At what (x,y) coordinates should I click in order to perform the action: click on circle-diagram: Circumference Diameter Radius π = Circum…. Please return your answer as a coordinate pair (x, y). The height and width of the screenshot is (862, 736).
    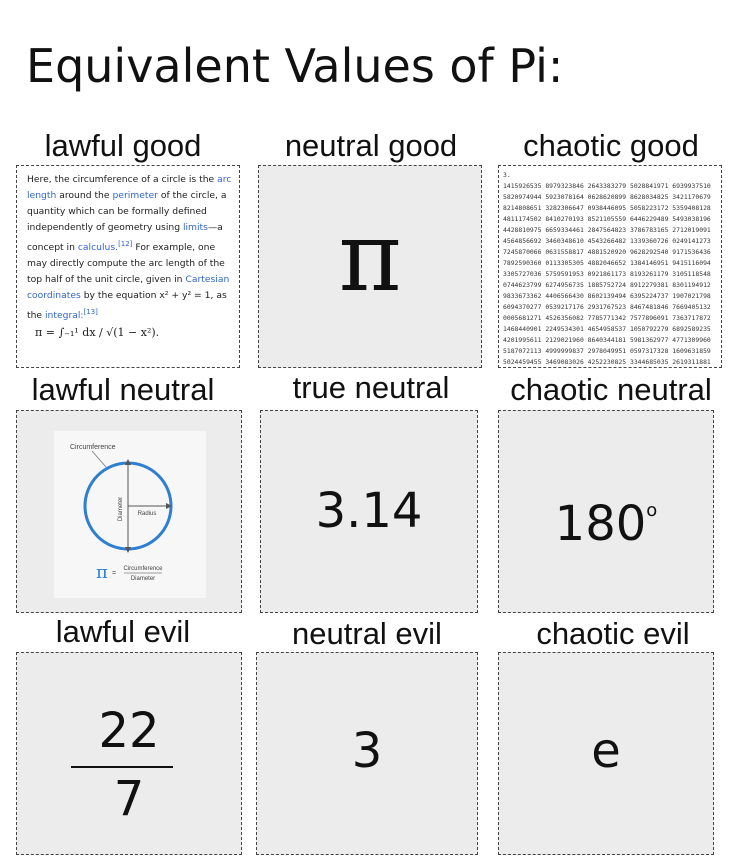
    Looking at the image, I should click on (130, 514).